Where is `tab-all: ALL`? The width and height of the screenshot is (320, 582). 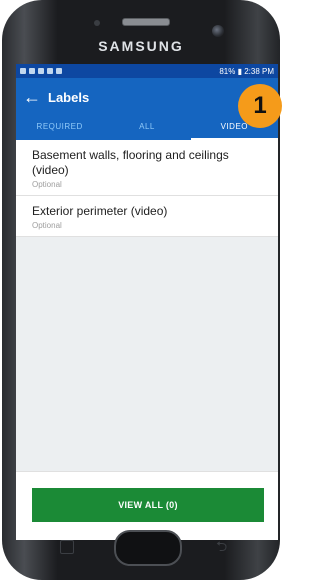 tab-all: ALL is located at coordinates (146, 128).